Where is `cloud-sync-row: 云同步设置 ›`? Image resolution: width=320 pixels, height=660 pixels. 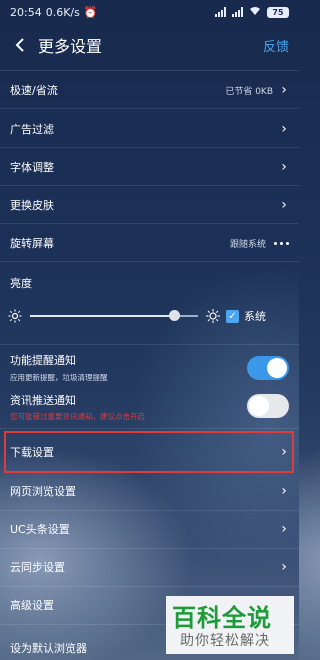 cloud-sync-row: 云同步设置 › is located at coordinates (149, 567).